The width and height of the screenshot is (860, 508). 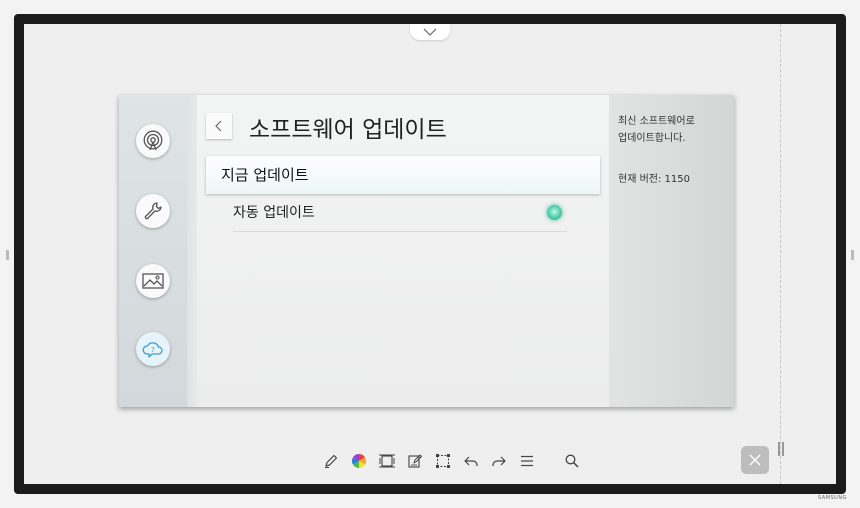 I want to click on color-wheel-icon, so click(x=359, y=461).